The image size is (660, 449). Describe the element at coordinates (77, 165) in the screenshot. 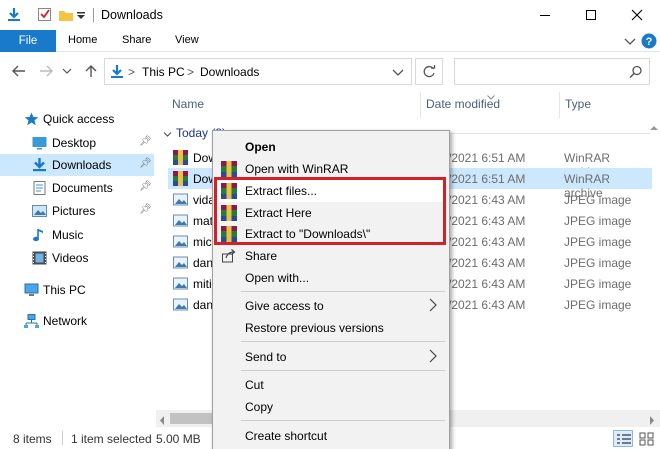

I see `sidebar-item-downloads: Downloads 📌︎` at that location.